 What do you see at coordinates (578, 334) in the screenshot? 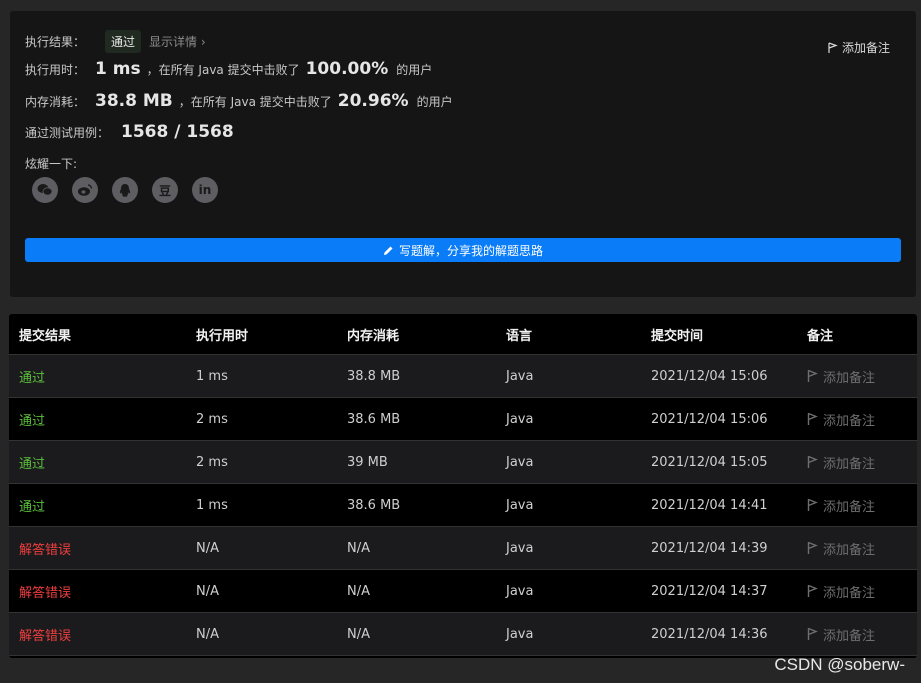
I see `header-language: 语言` at bounding box center [578, 334].